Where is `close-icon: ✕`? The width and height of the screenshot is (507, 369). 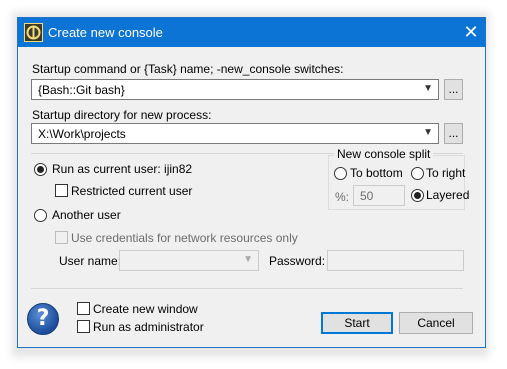
close-icon: ✕ is located at coordinates (471, 32).